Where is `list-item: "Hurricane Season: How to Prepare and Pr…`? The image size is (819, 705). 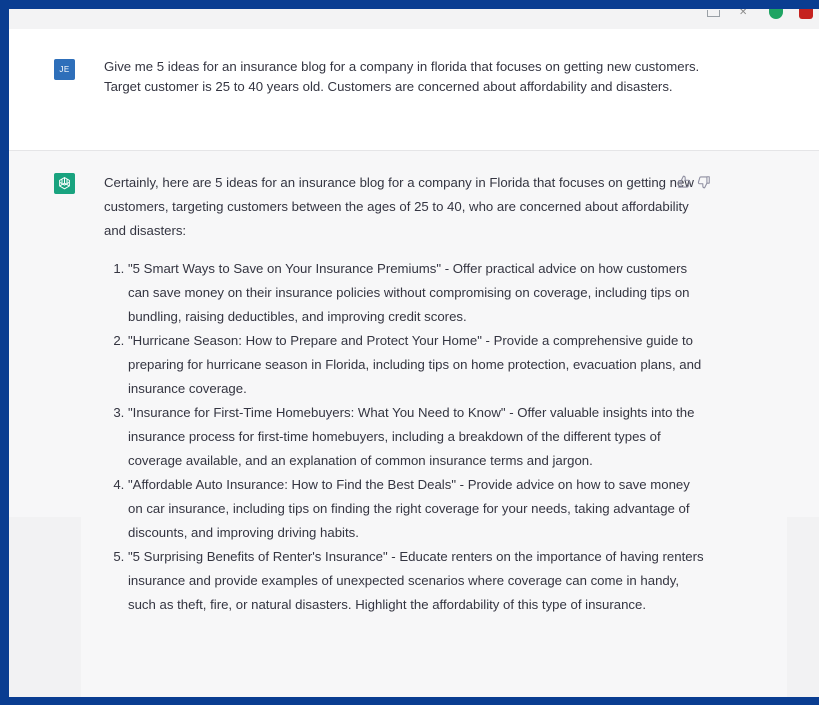
list-item: "Hurricane Season: How to Prepare and Pr… is located at coordinates (416, 365).